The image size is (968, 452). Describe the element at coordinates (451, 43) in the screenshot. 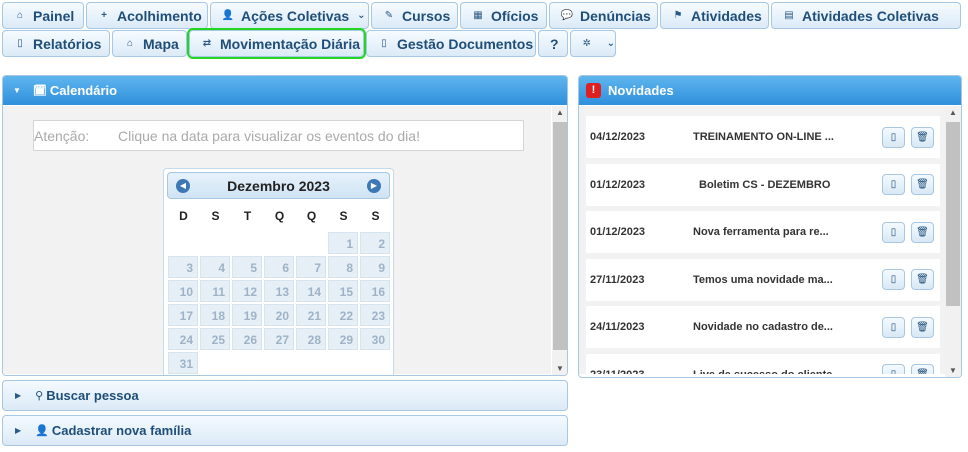

I see `nav-button-gestao-documentos: ▯ Gestão Documentos` at that location.